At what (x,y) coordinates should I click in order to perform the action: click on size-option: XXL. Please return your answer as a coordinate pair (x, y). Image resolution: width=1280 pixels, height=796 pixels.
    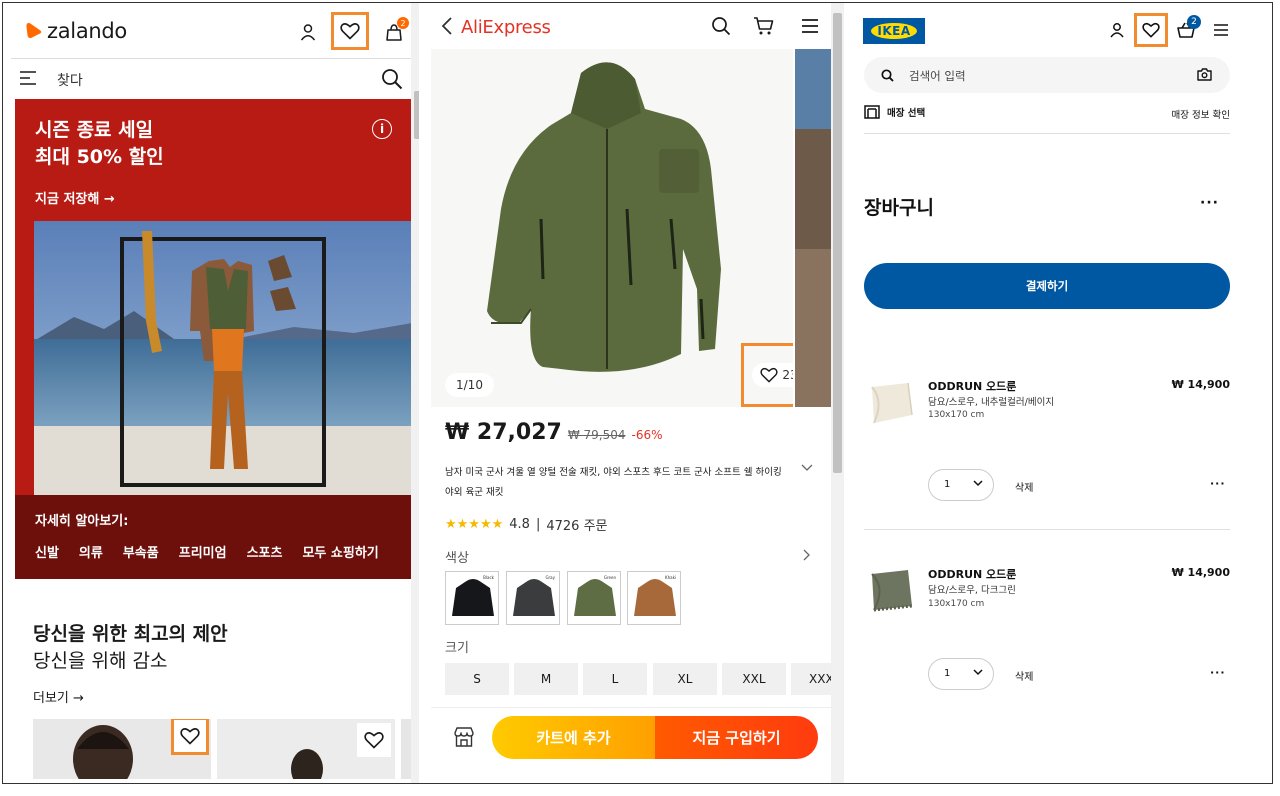
    Looking at the image, I should click on (754, 679).